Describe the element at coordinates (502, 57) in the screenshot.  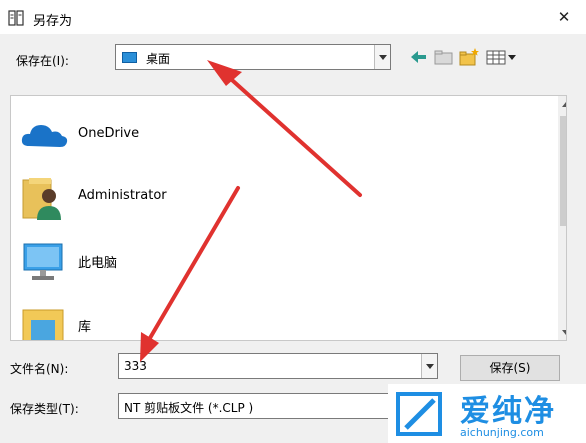
I see `view-menu-icon` at that location.